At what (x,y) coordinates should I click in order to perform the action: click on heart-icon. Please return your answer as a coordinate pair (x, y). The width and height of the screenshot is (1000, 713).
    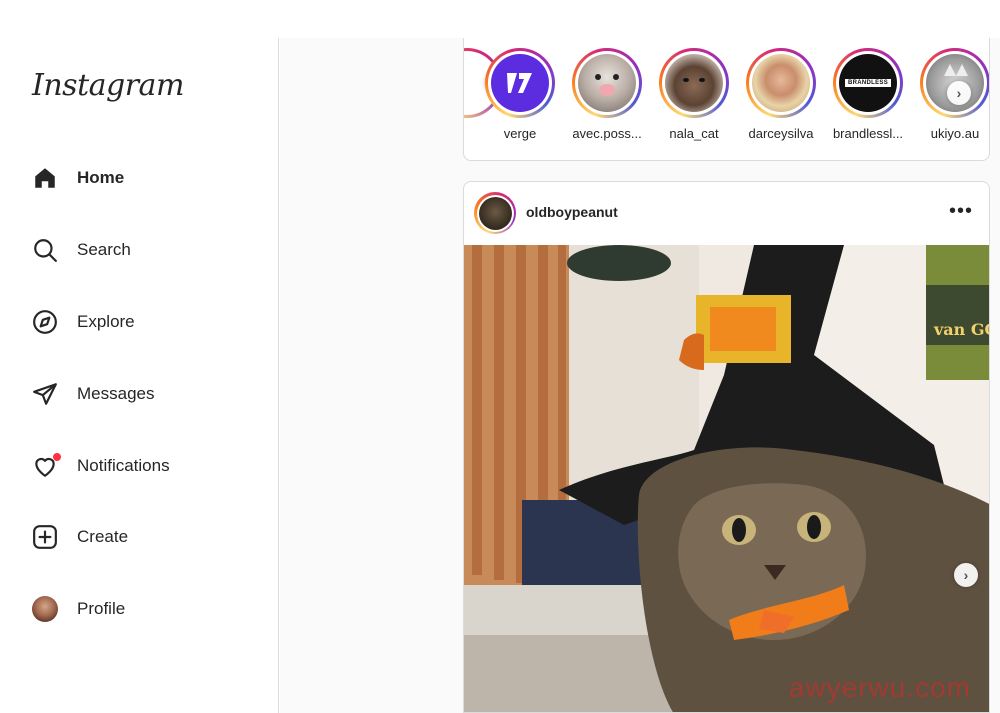
    Looking at the image, I should click on (46, 466).